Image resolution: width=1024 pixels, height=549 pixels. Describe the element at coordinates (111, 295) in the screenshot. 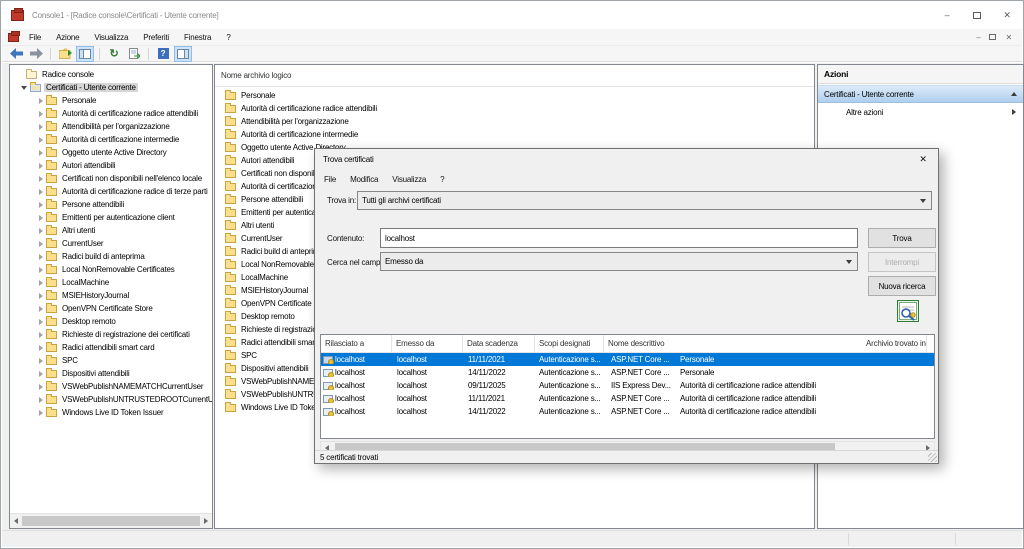

I see `tree-item: MSIEHistoryJournal` at that location.